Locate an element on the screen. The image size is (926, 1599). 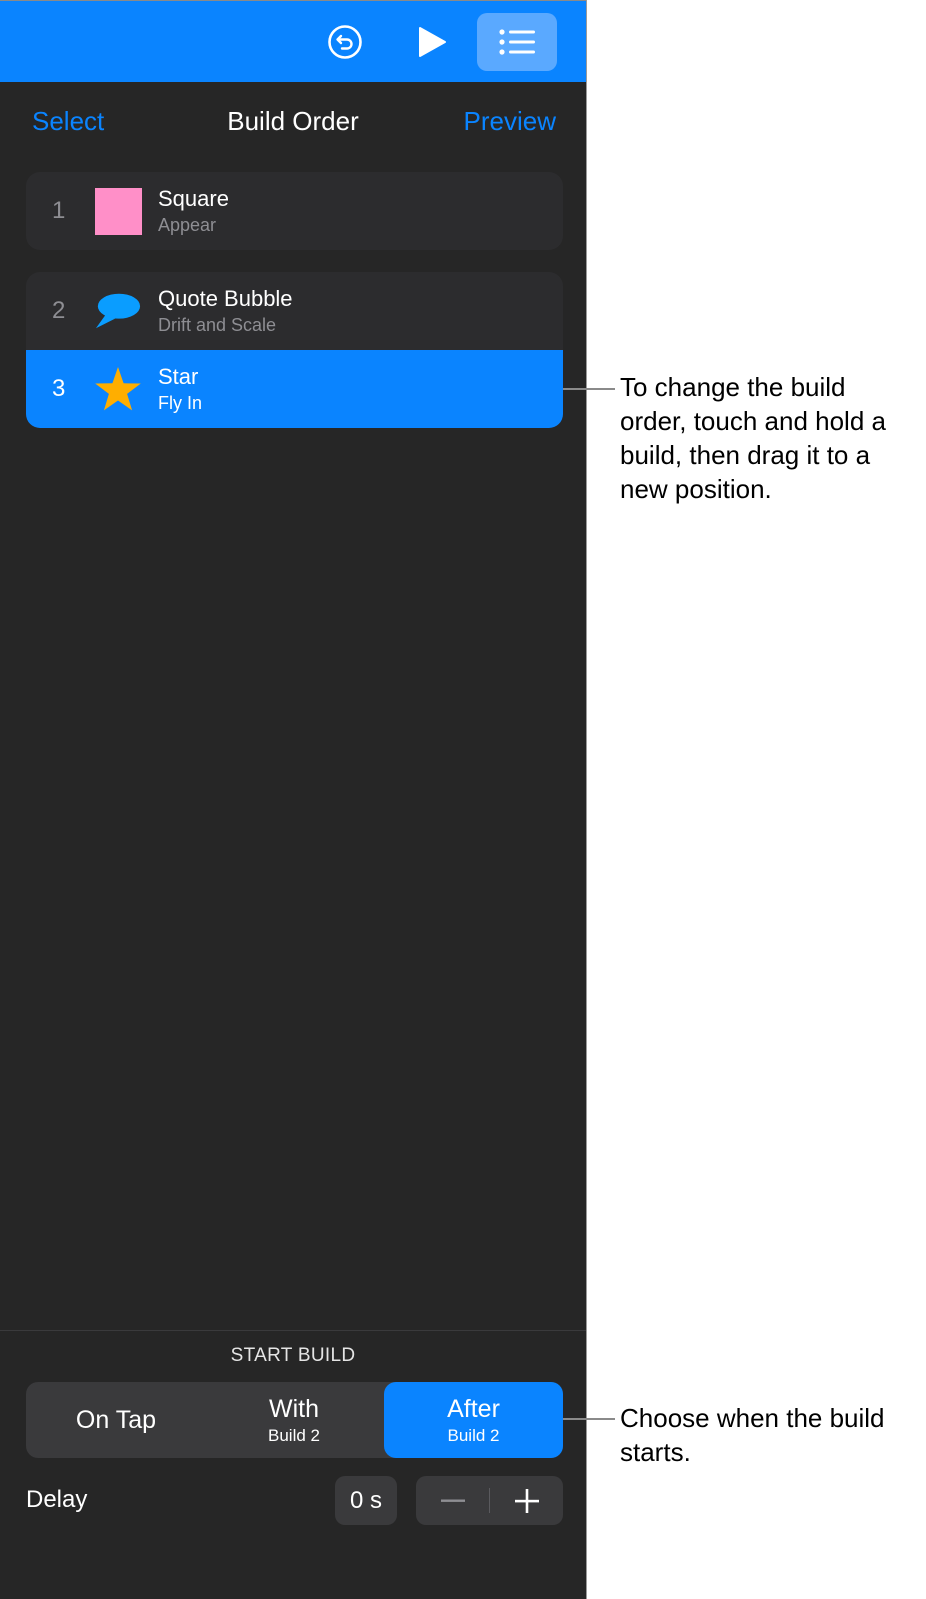
start-build-segmented-control: On Tap With Build 2 After Build 2 is located at coordinates (294, 1420).